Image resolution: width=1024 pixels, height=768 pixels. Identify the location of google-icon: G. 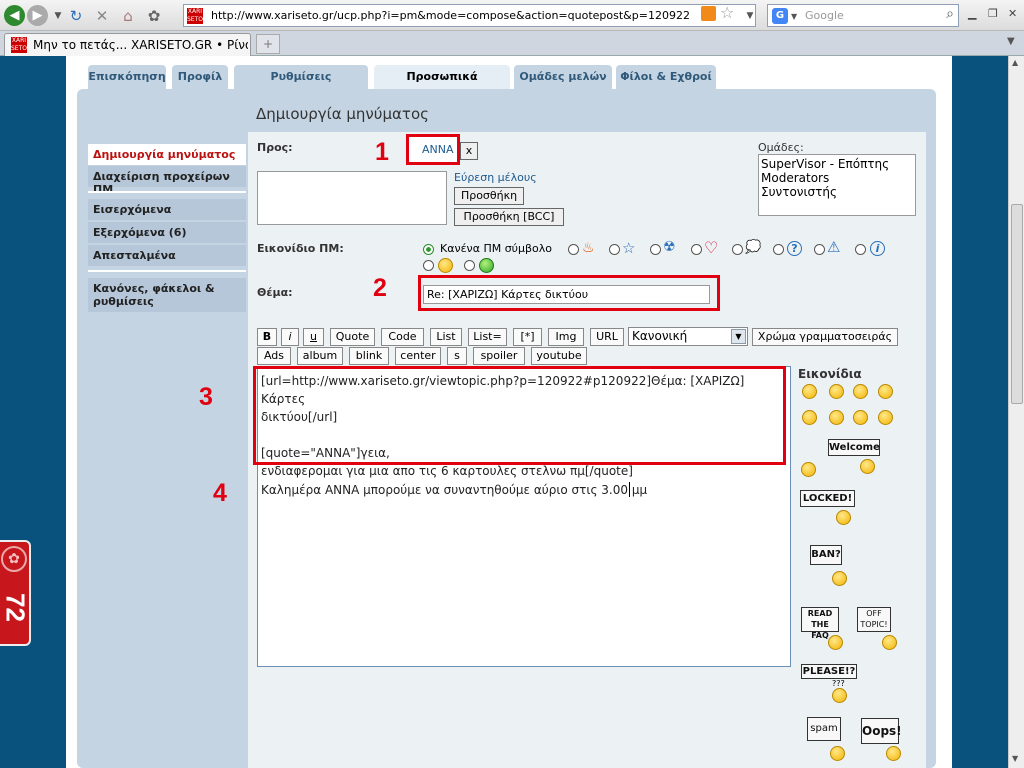
(780, 16).